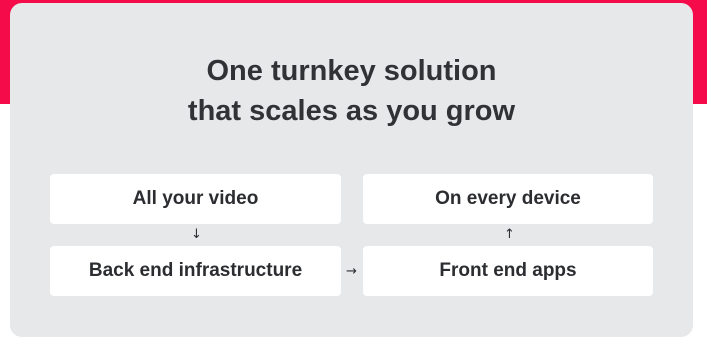 This screenshot has height=338, width=707. Describe the element at coordinates (508, 271) in the screenshot. I see `box-front-end-apps: Front end apps` at that location.